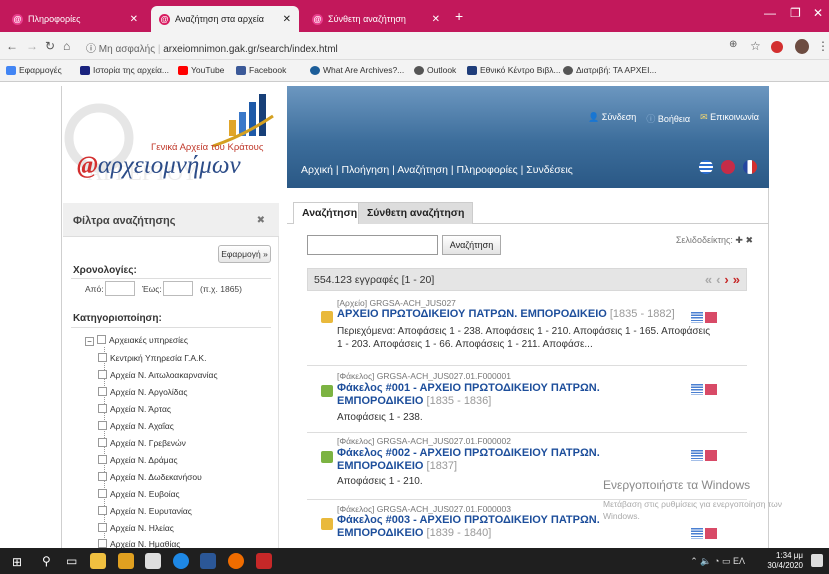 This screenshot has height=574, width=829. I want to click on bookmark-apps: Εφαρμογές, so click(34, 70).